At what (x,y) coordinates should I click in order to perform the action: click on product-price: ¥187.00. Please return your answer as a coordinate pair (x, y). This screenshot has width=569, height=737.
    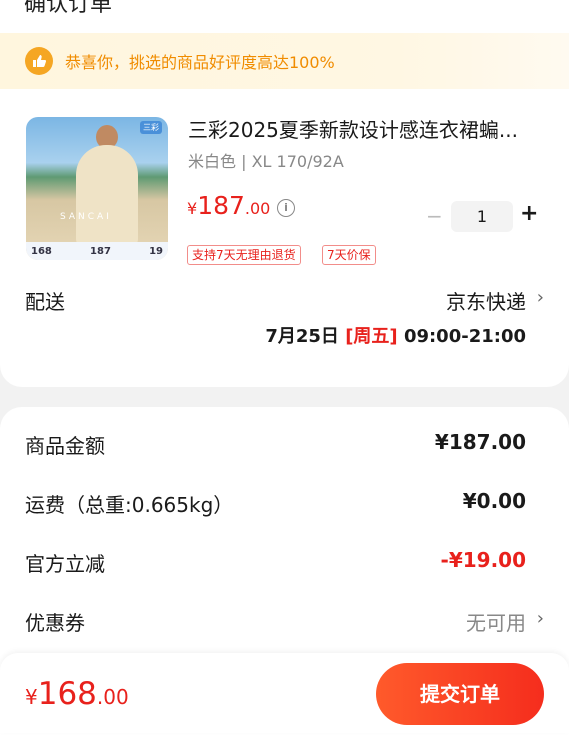
    Looking at the image, I should click on (228, 205).